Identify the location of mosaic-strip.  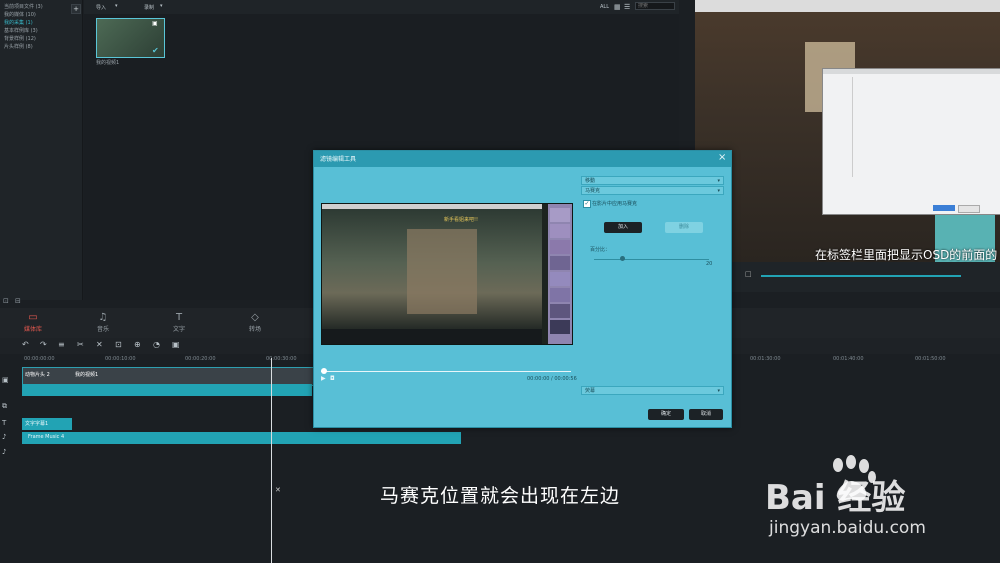
(560, 274).